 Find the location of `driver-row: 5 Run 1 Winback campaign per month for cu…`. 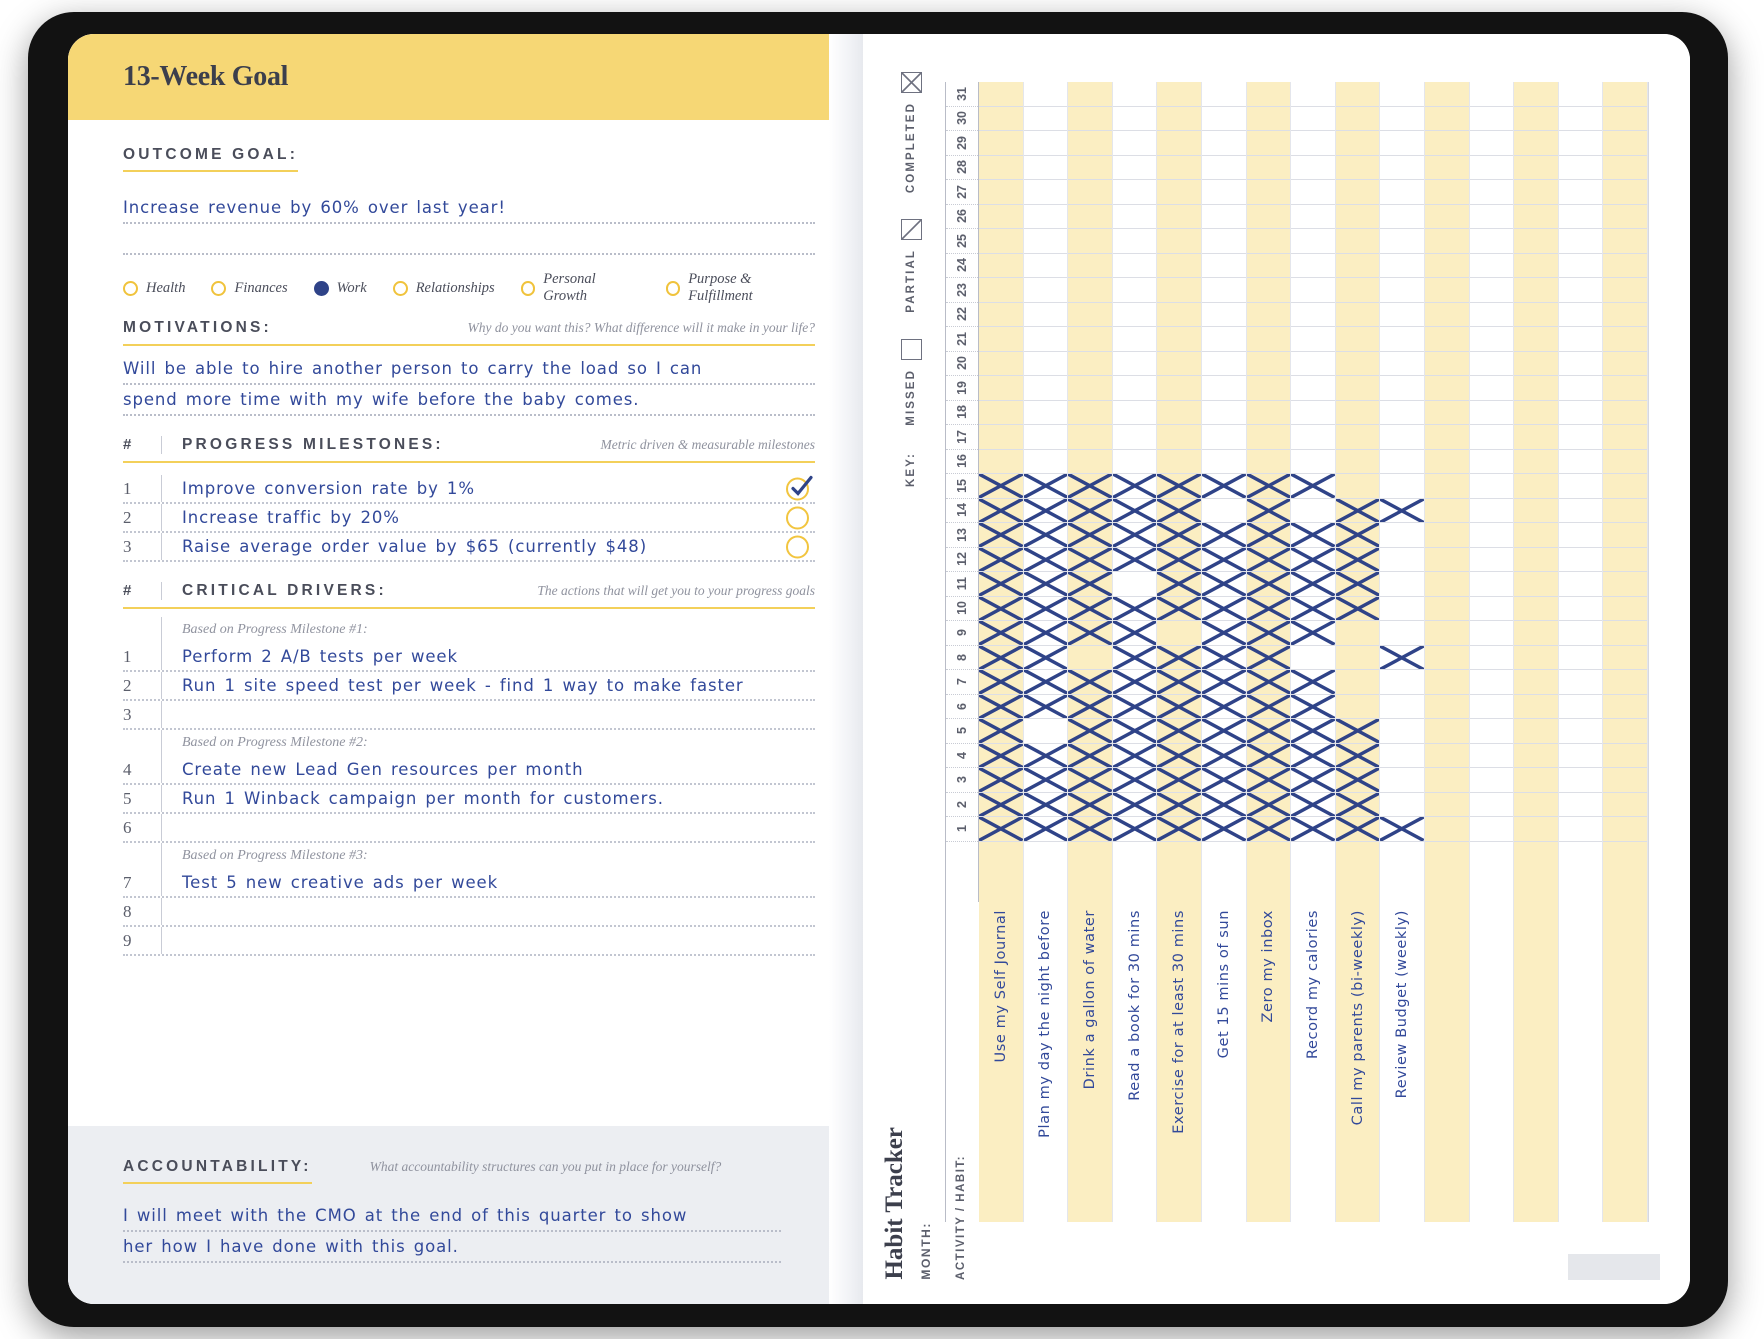

driver-row: 5 Run 1 Winback campaign per month for cu… is located at coordinates (469, 799).